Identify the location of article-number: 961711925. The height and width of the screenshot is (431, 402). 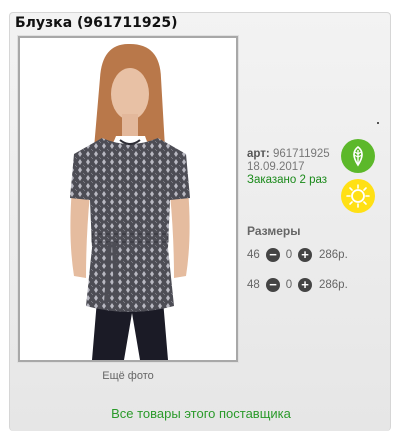
(301, 154).